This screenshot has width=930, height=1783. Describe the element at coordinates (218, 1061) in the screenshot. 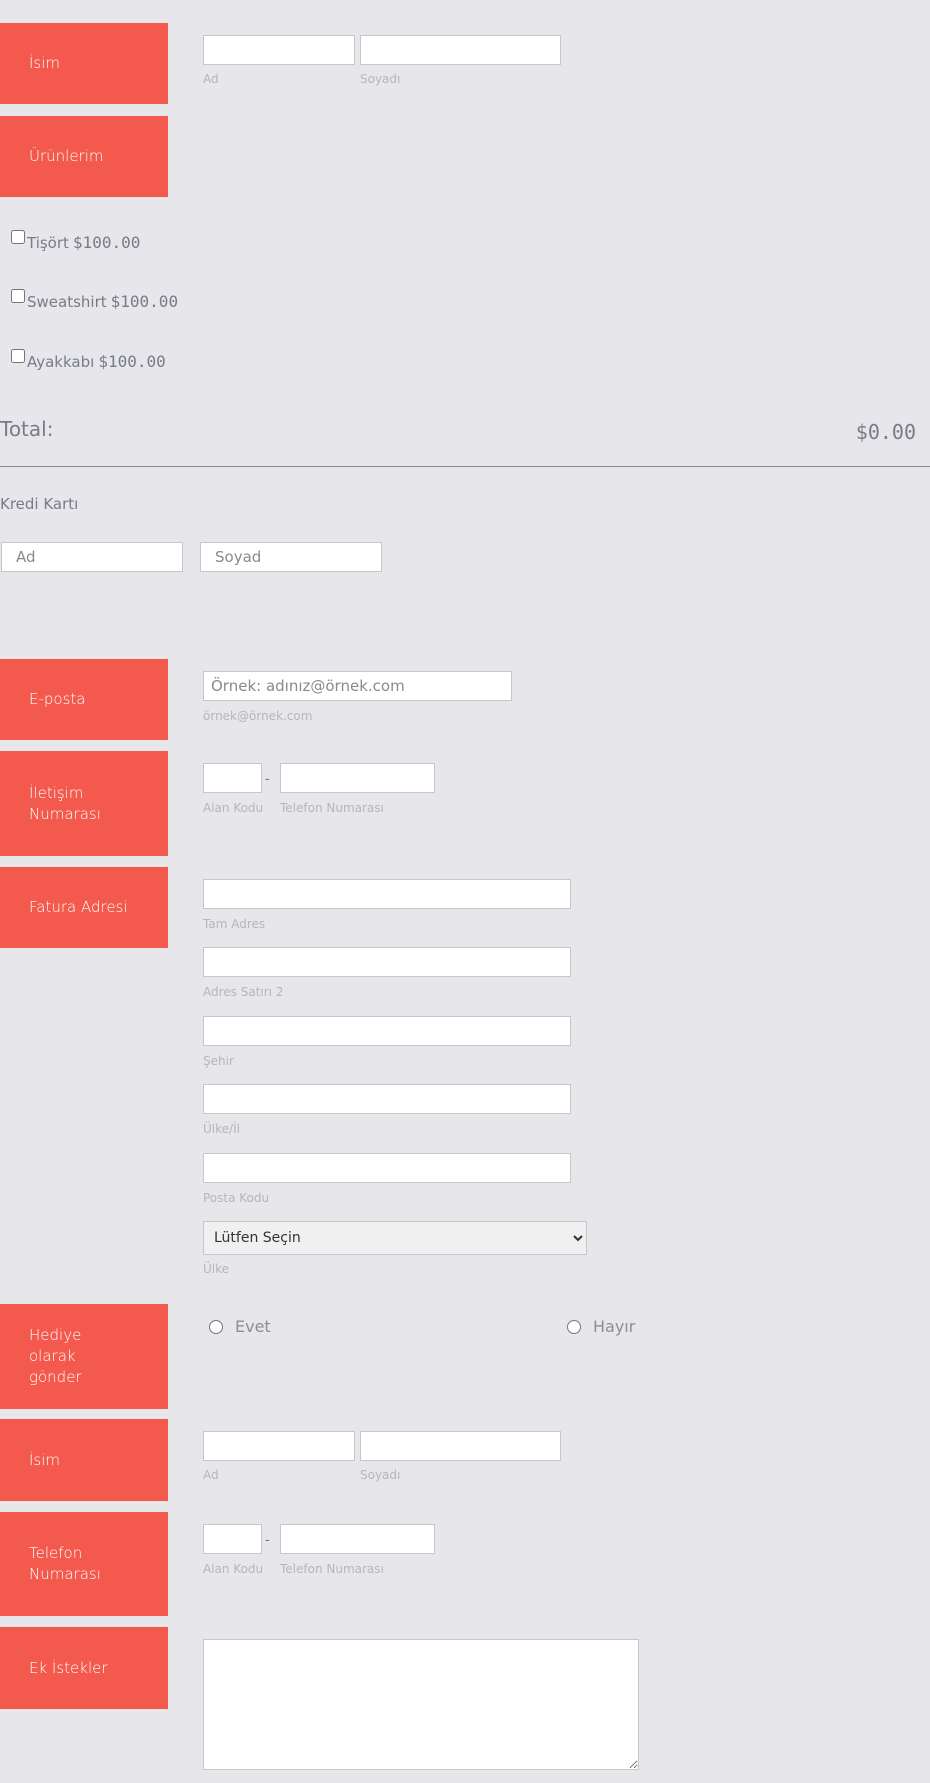

I see `city-sublabel: Şehir` at that location.